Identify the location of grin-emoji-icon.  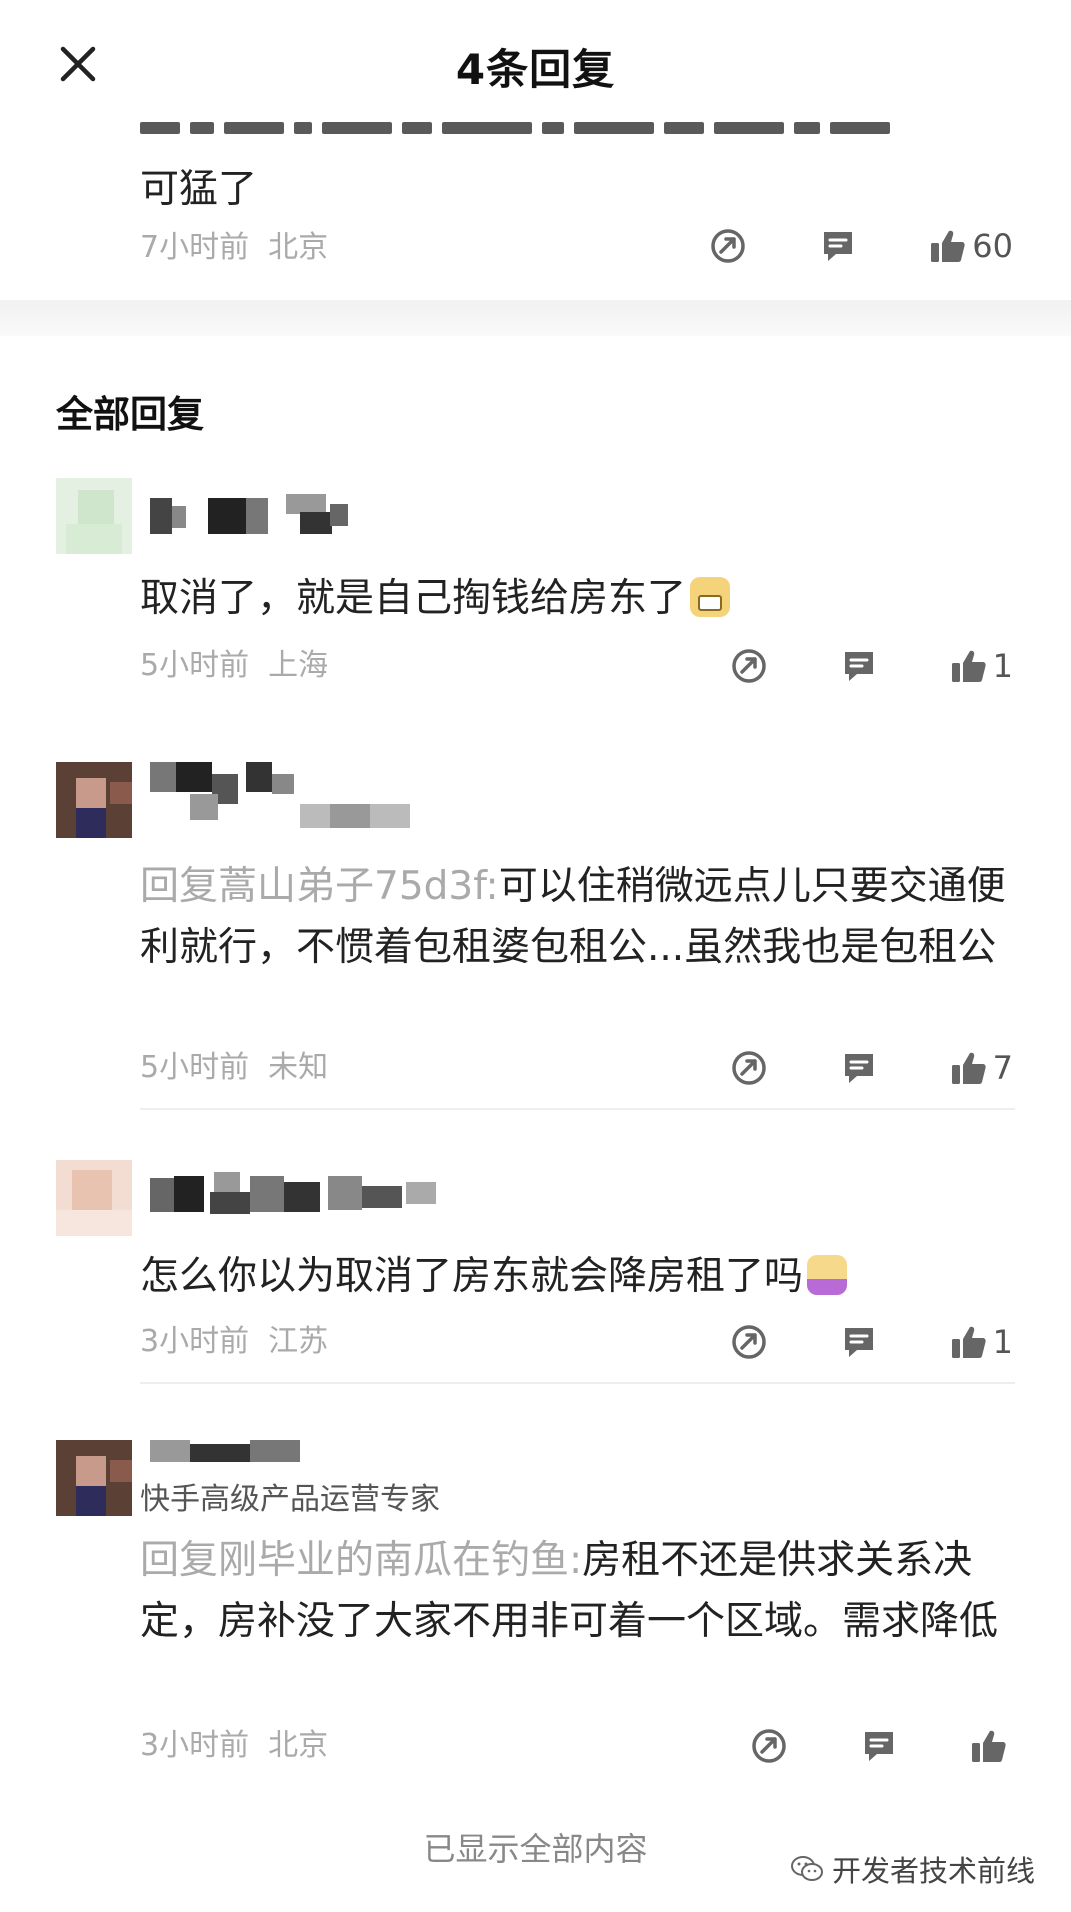
(710, 597).